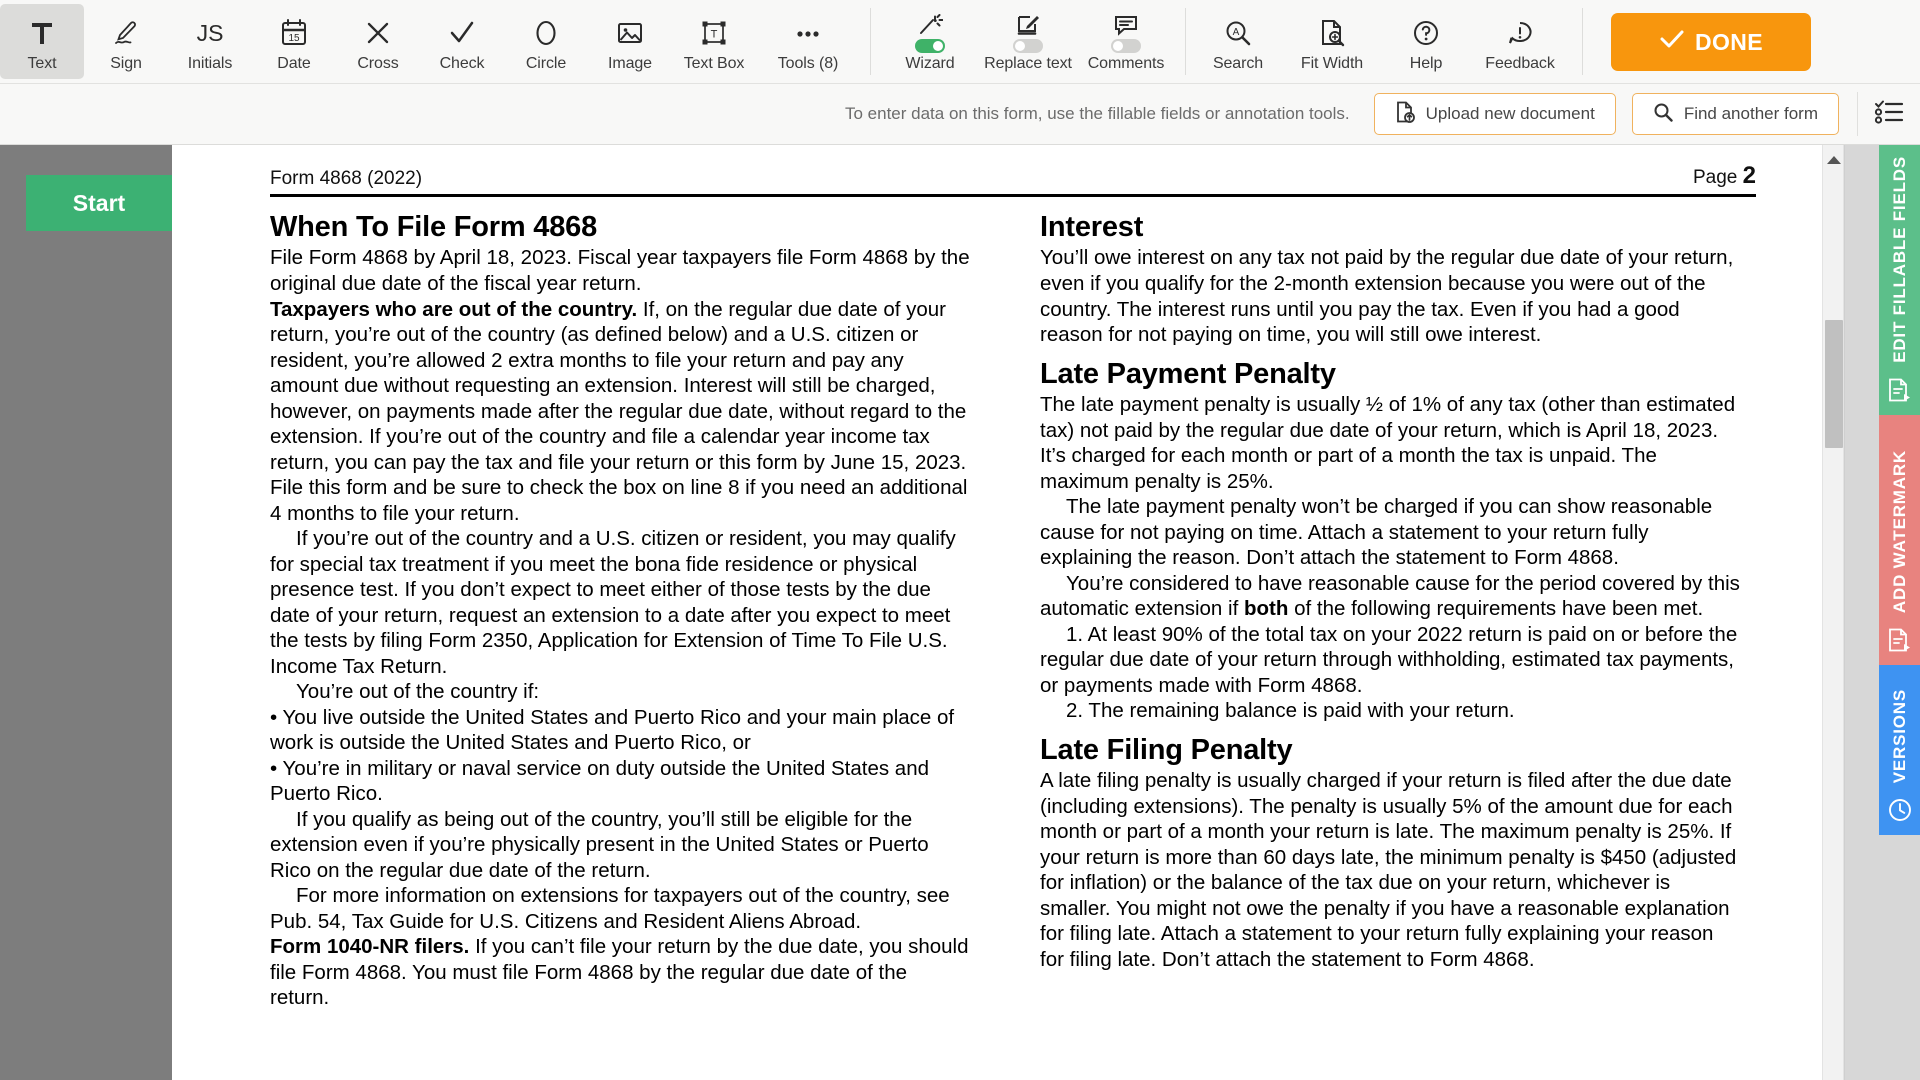  What do you see at coordinates (210, 63) in the screenshot?
I see `tool-initials-label: Initials` at bounding box center [210, 63].